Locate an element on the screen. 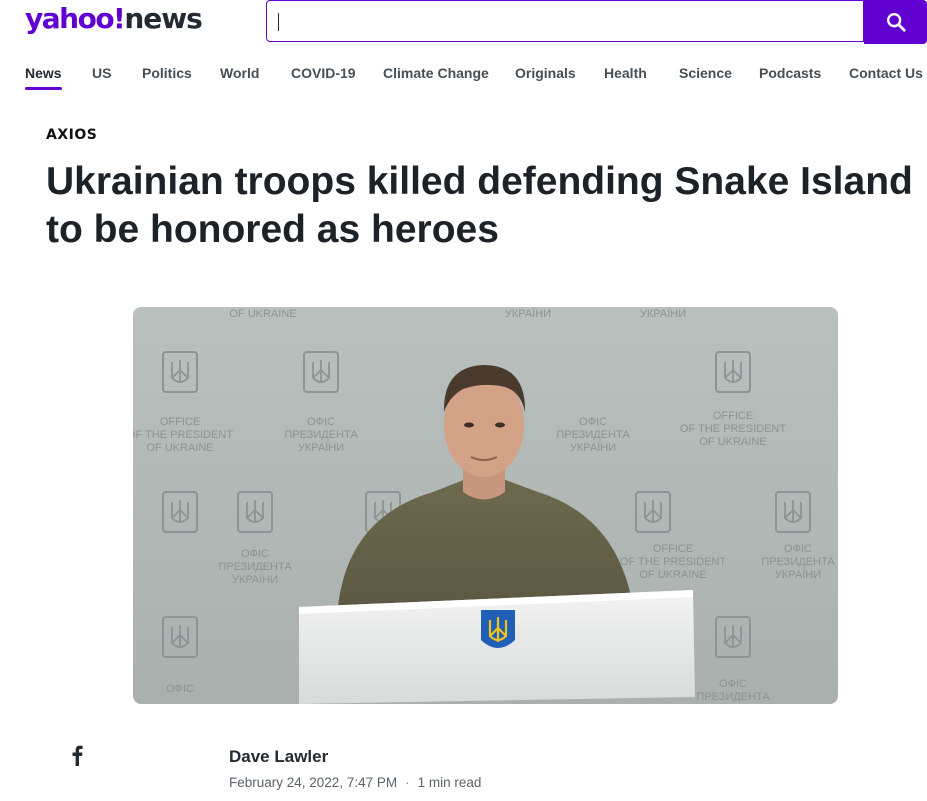 This screenshot has height=801, width=927. nav-item-originals: Originals is located at coordinates (545, 73).